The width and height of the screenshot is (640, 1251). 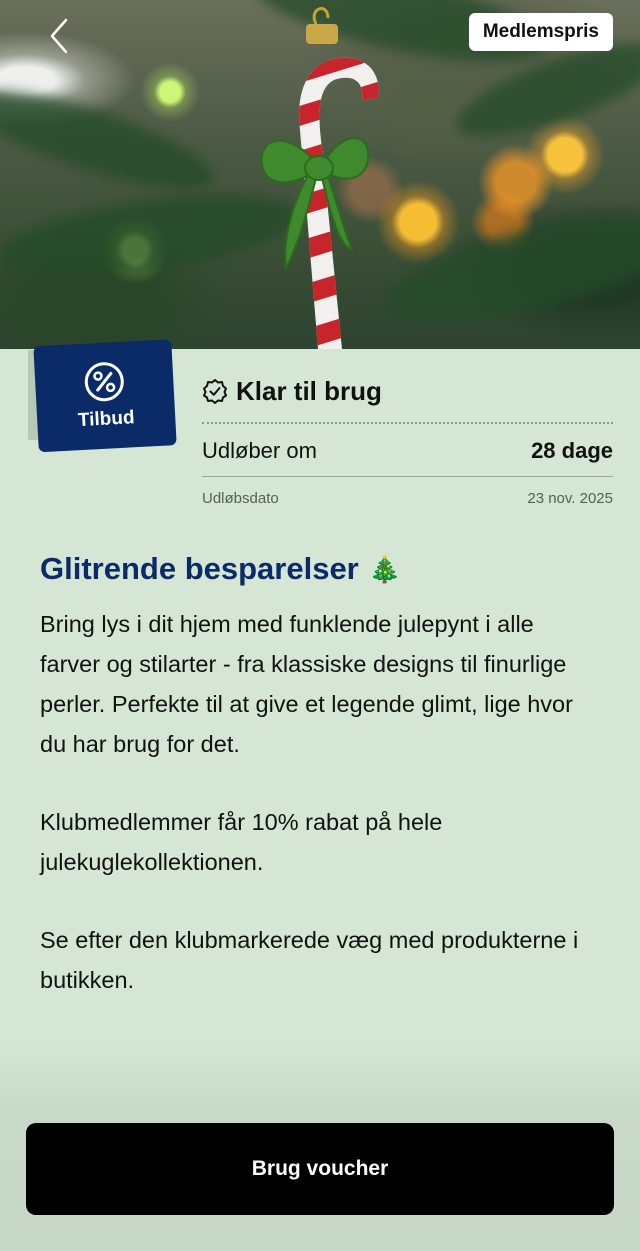 What do you see at coordinates (215, 391) in the screenshot?
I see `verified-badge-icon` at bounding box center [215, 391].